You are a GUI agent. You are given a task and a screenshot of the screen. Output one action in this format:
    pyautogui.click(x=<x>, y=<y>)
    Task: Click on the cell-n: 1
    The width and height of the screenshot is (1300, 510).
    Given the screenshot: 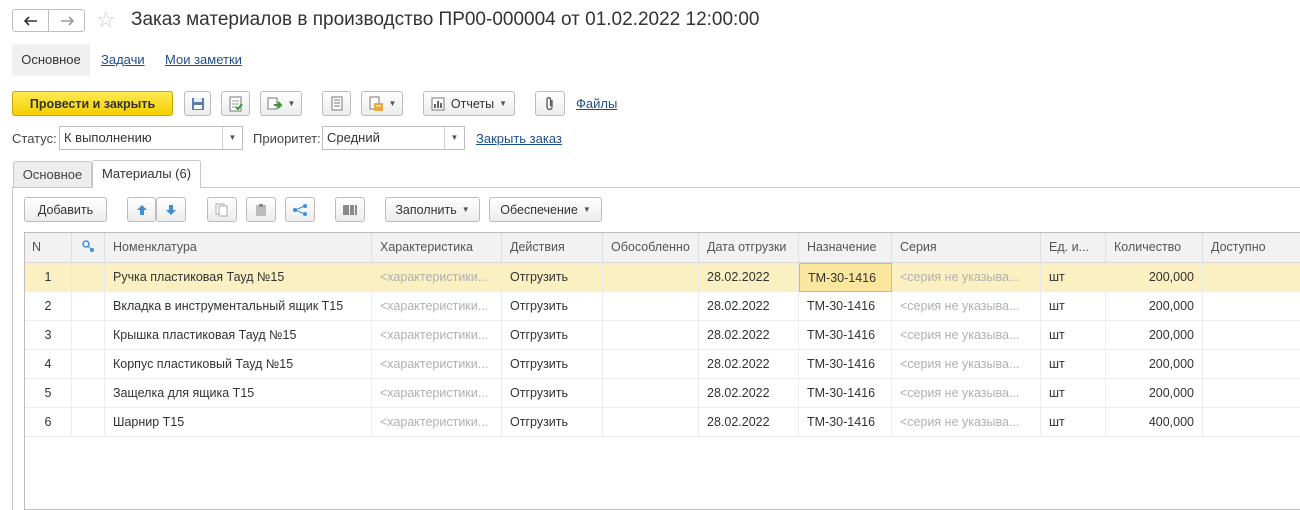 What is the action you would take?
    pyautogui.click(x=48, y=277)
    